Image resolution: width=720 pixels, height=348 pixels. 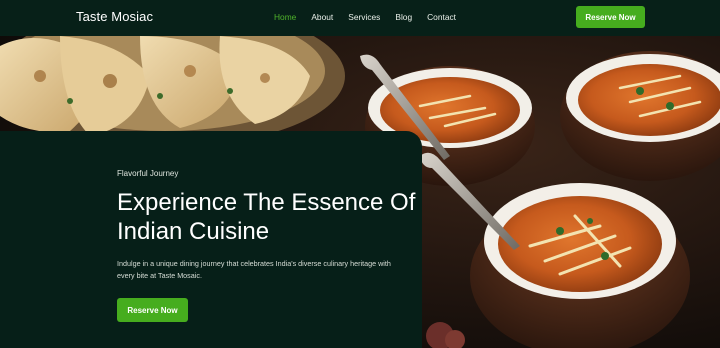 I want to click on nav-link-services: Services, so click(x=364, y=17).